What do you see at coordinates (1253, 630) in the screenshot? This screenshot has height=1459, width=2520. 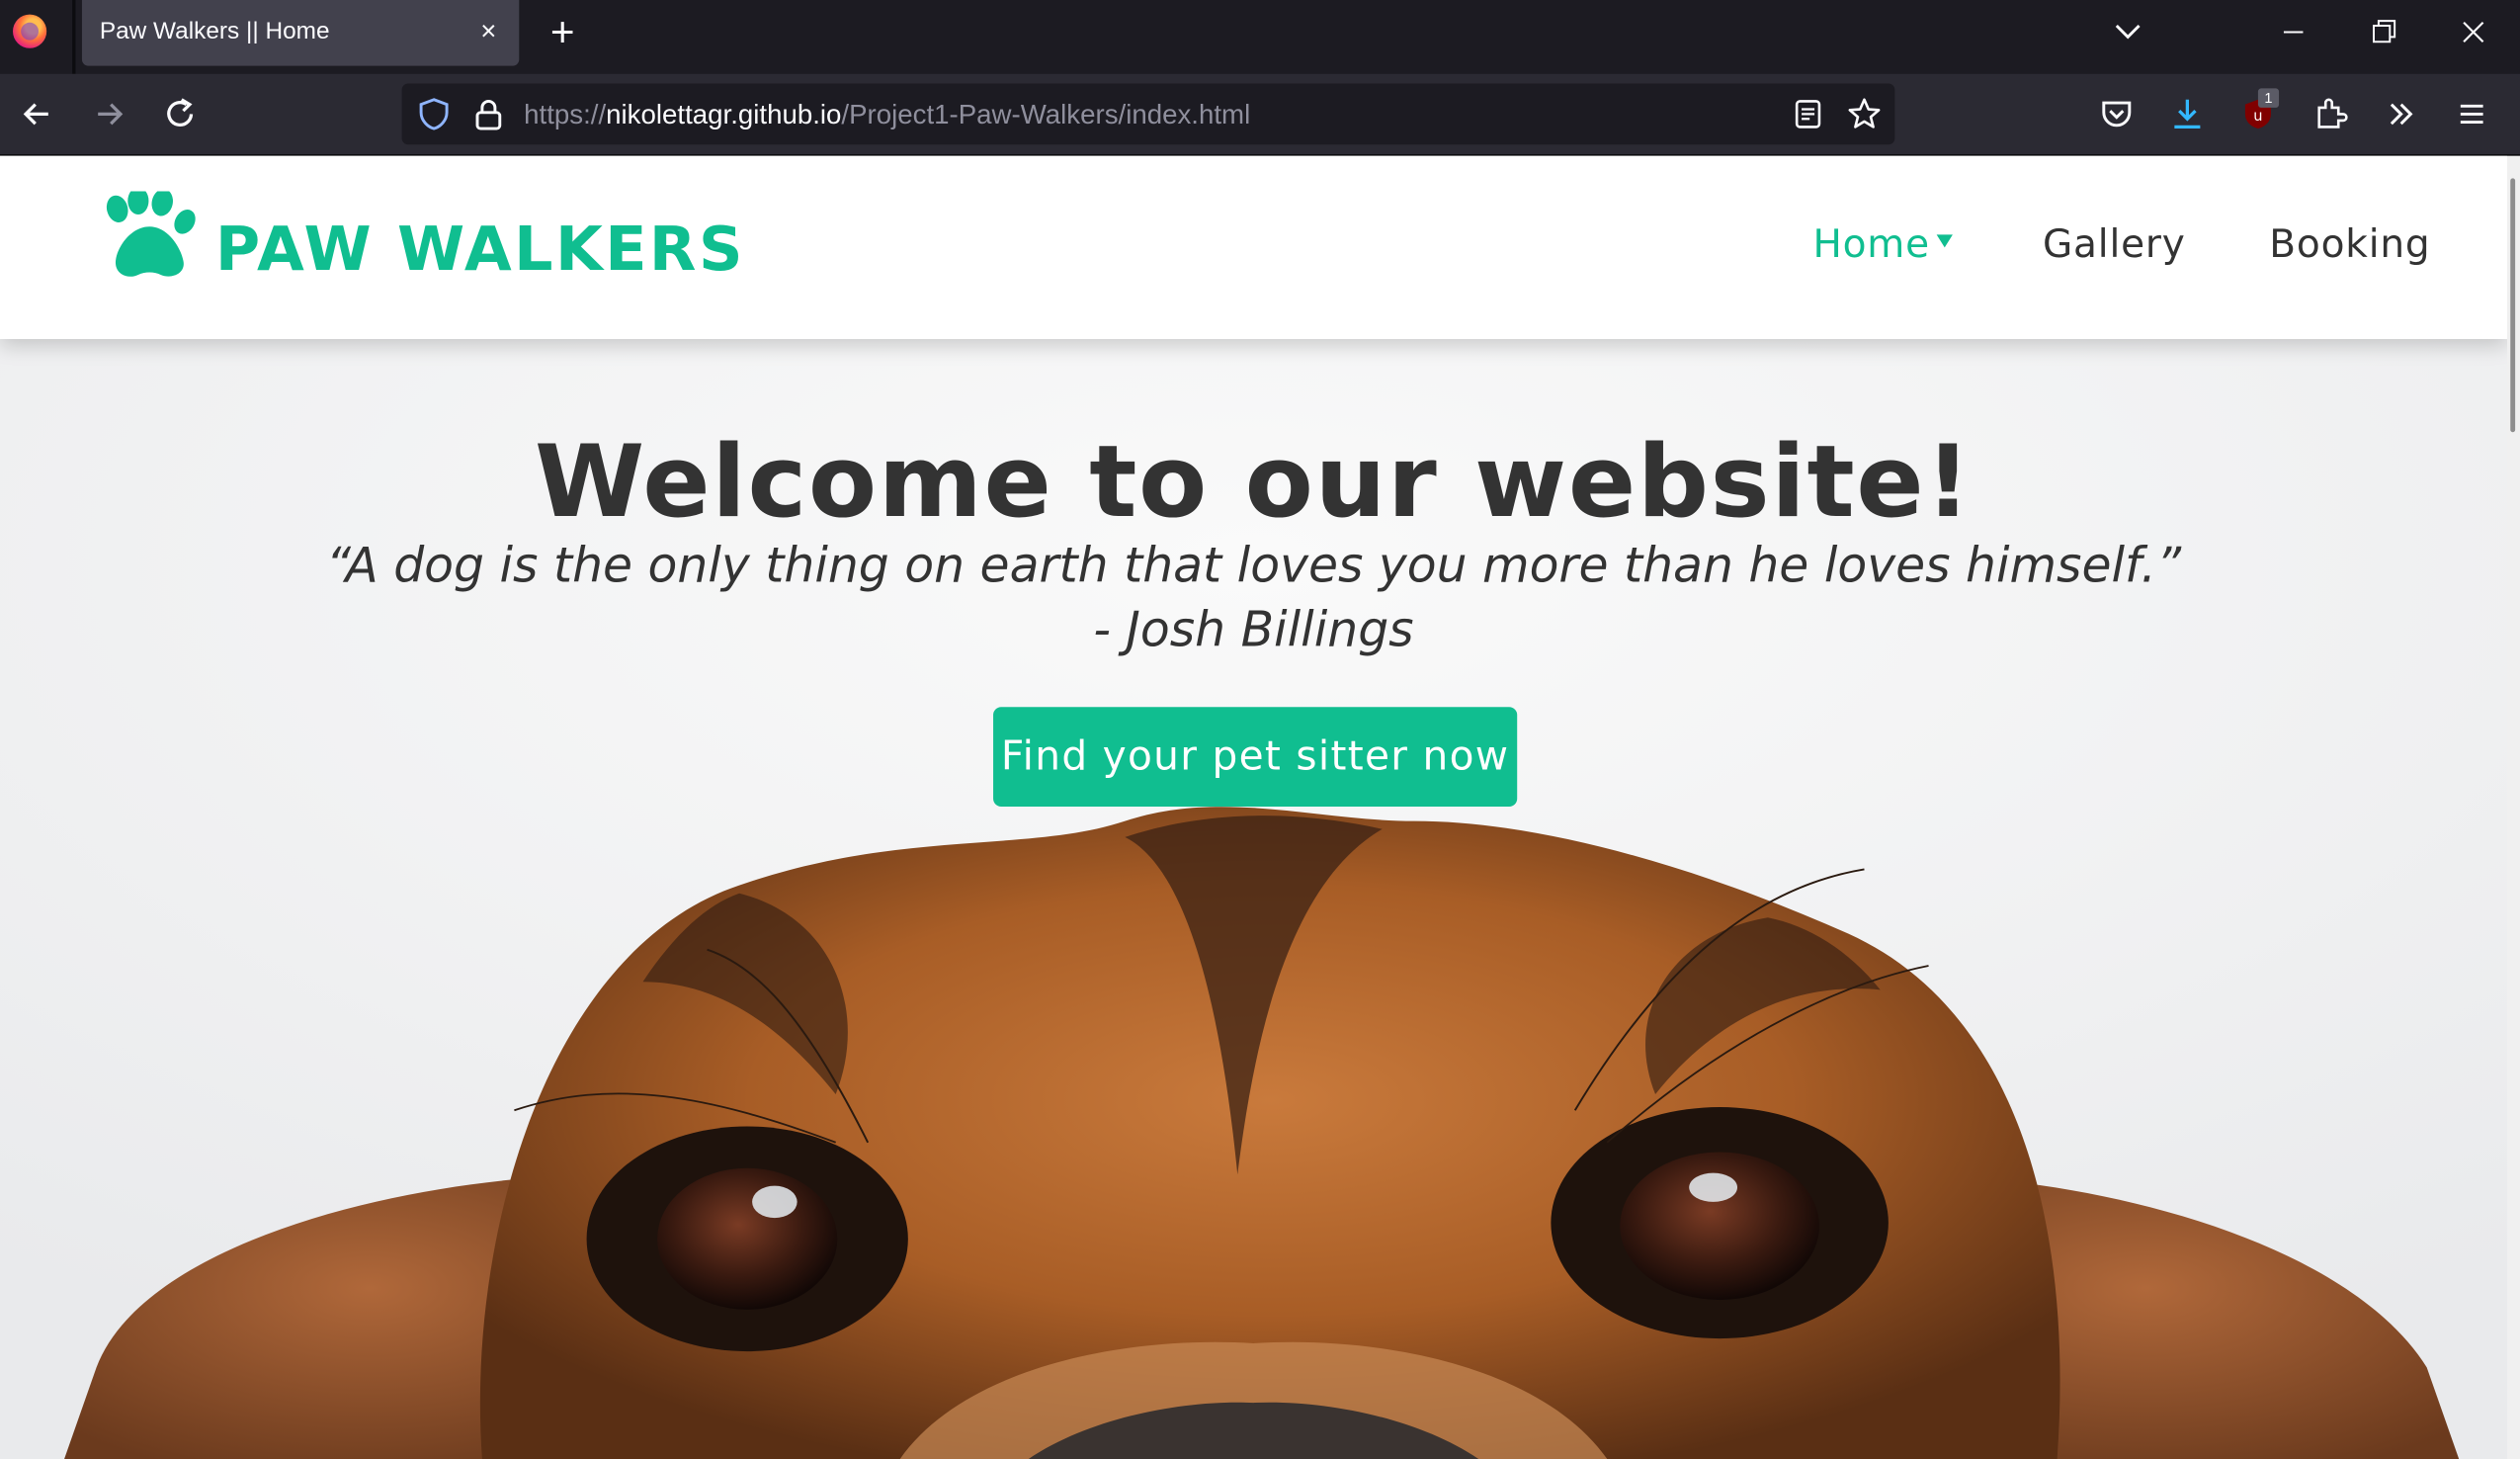 I see `hero-quote-author: - Josh Billings` at bounding box center [1253, 630].